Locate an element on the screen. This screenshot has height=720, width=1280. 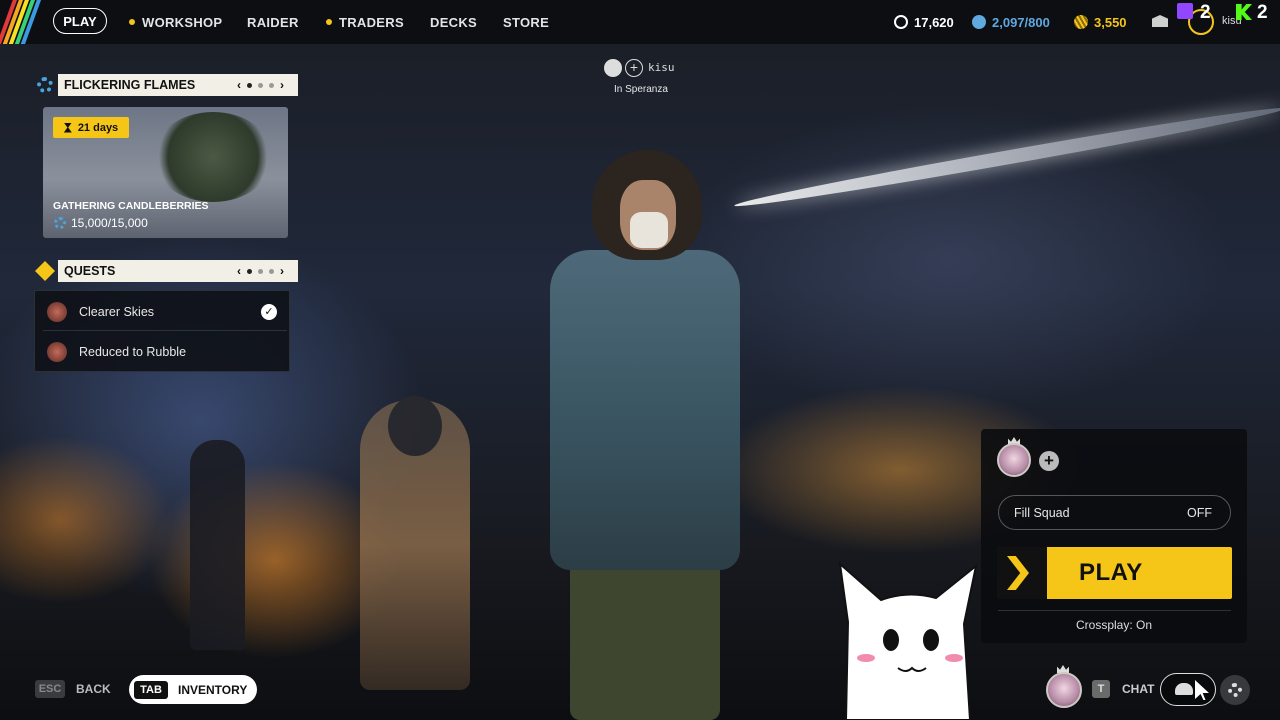
coins-icon is located at coordinates (1081, 22).